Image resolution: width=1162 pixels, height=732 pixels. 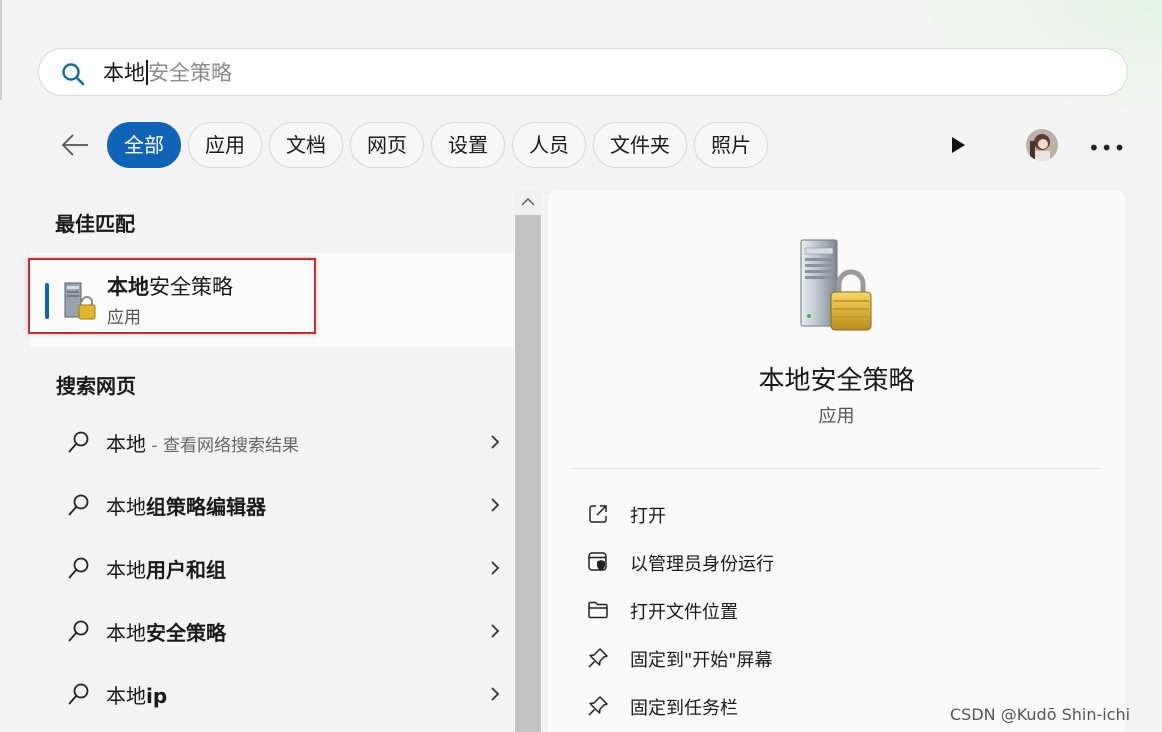 What do you see at coordinates (186, 633) in the screenshot?
I see `web-result-bold: 安全策略` at bounding box center [186, 633].